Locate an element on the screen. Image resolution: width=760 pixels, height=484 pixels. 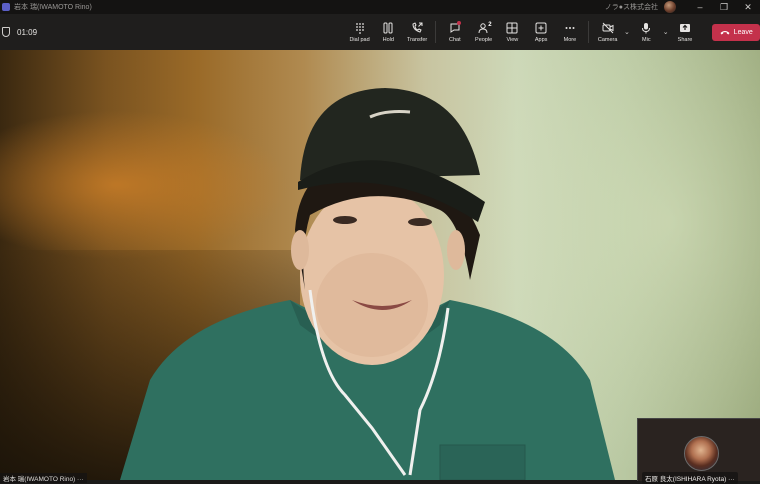
main-participant-name: 岩本 瑞(IWAMOTO Rino) ··· is located at coordinates (43, 478).